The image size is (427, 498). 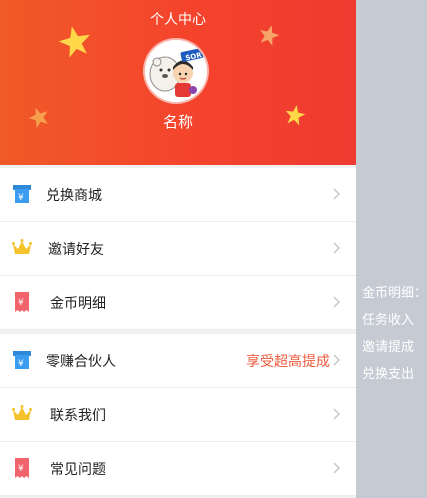 What do you see at coordinates (177, 122) in the screenshot?
I see `username: 名称` at bounding box center [177, 122].